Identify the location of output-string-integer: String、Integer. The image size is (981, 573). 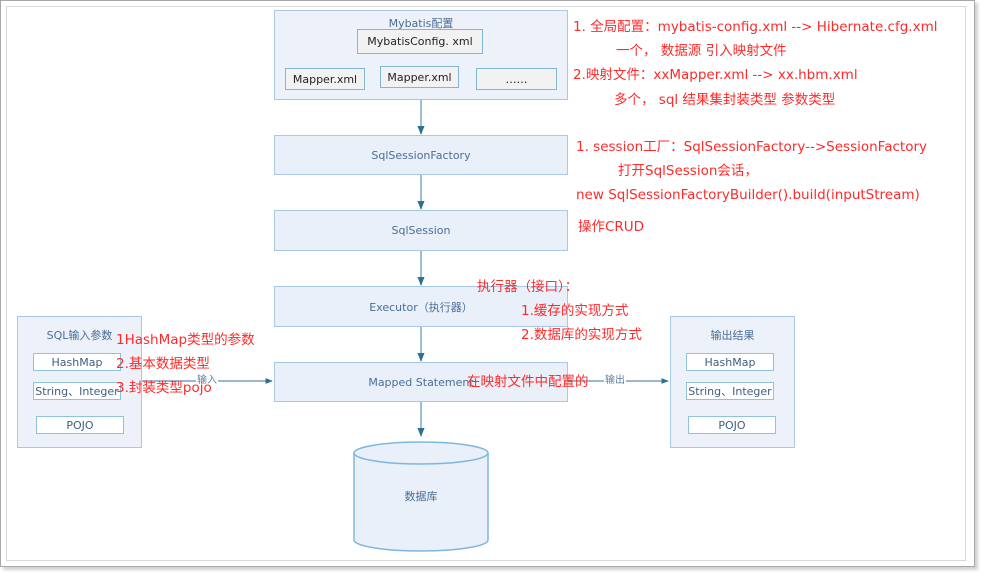
(730, 391).